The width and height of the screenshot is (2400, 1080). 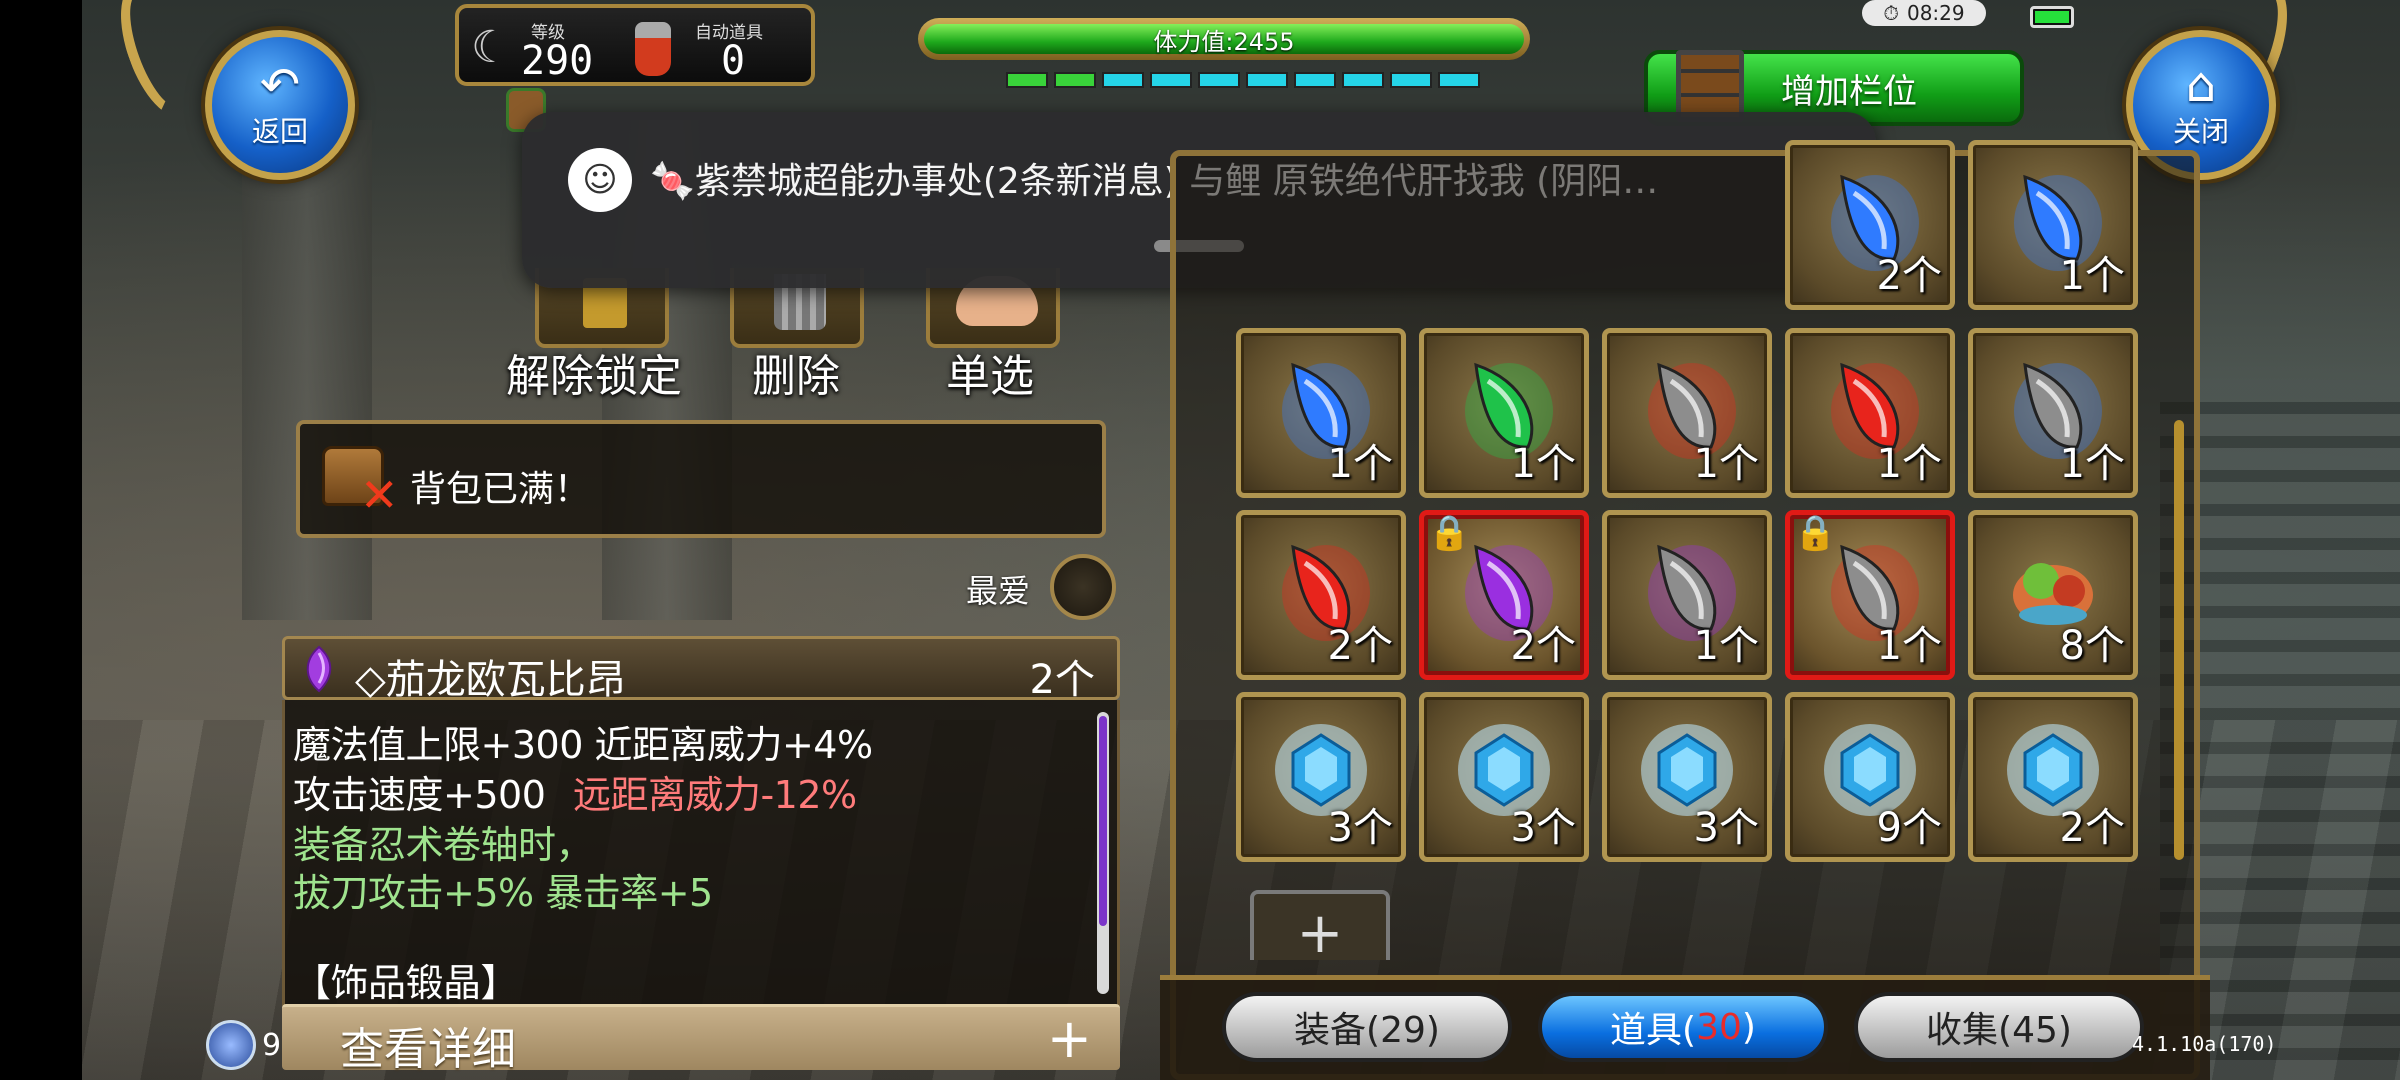 What do you see at coordinates (1653, 1030) in the screenshot?
I see `tab-items-prefix: 道具(` at bounding box center [1653, 1030].